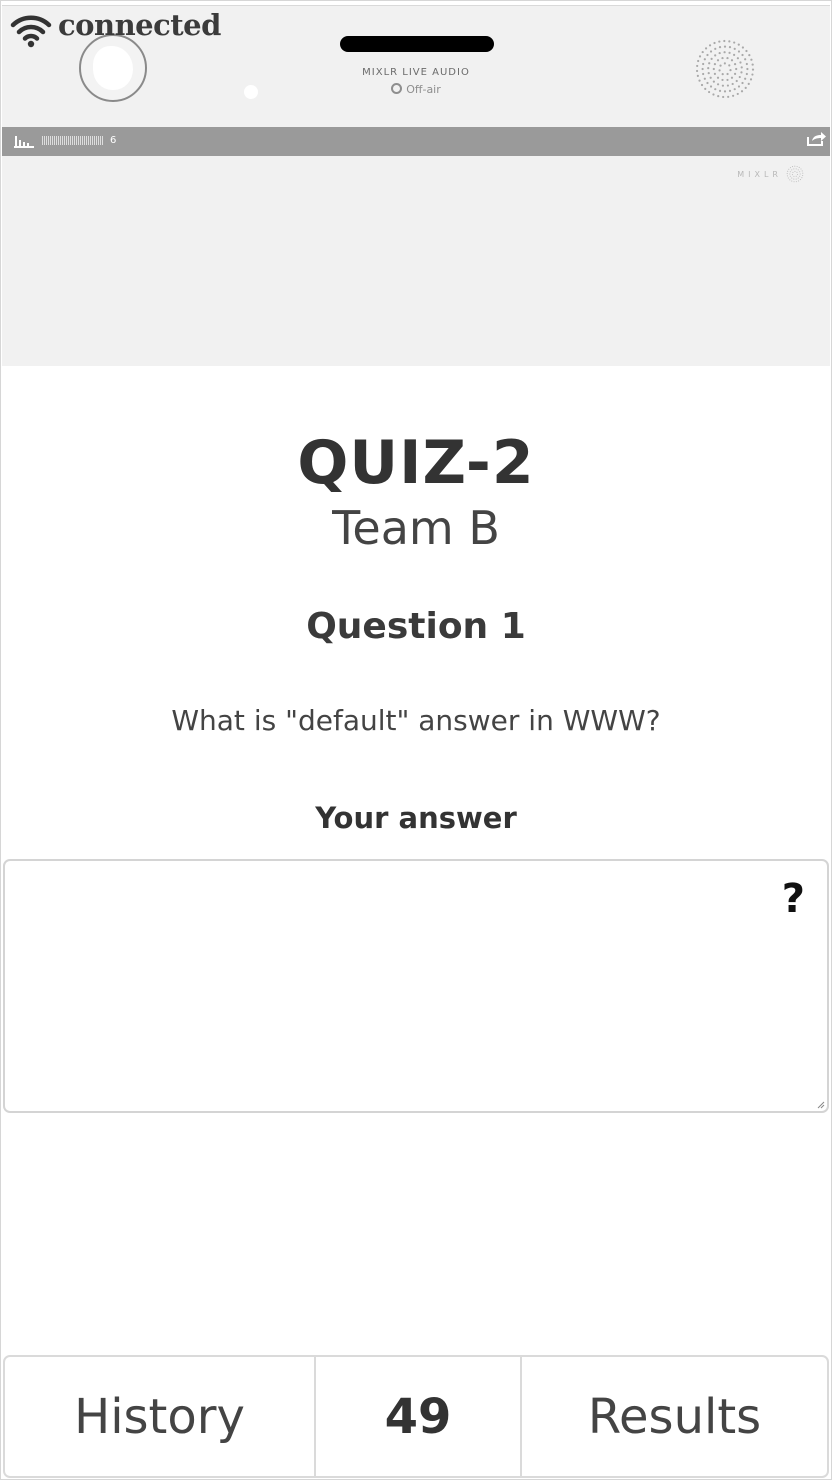 The image size is (834, 1482). Describe the element at coordinates (417, 44) in the screenshot. I see `broadcaster-name-redacted` at that location.